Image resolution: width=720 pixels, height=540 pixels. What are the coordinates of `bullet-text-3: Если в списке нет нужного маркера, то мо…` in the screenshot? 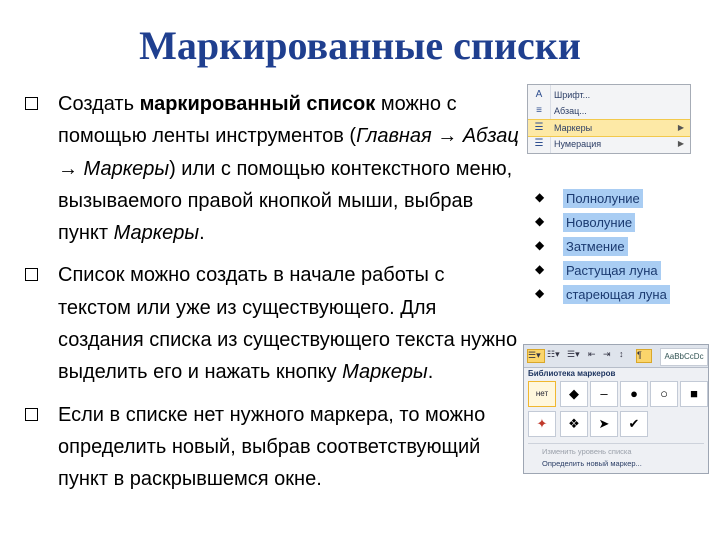 It's located at (290, 447).